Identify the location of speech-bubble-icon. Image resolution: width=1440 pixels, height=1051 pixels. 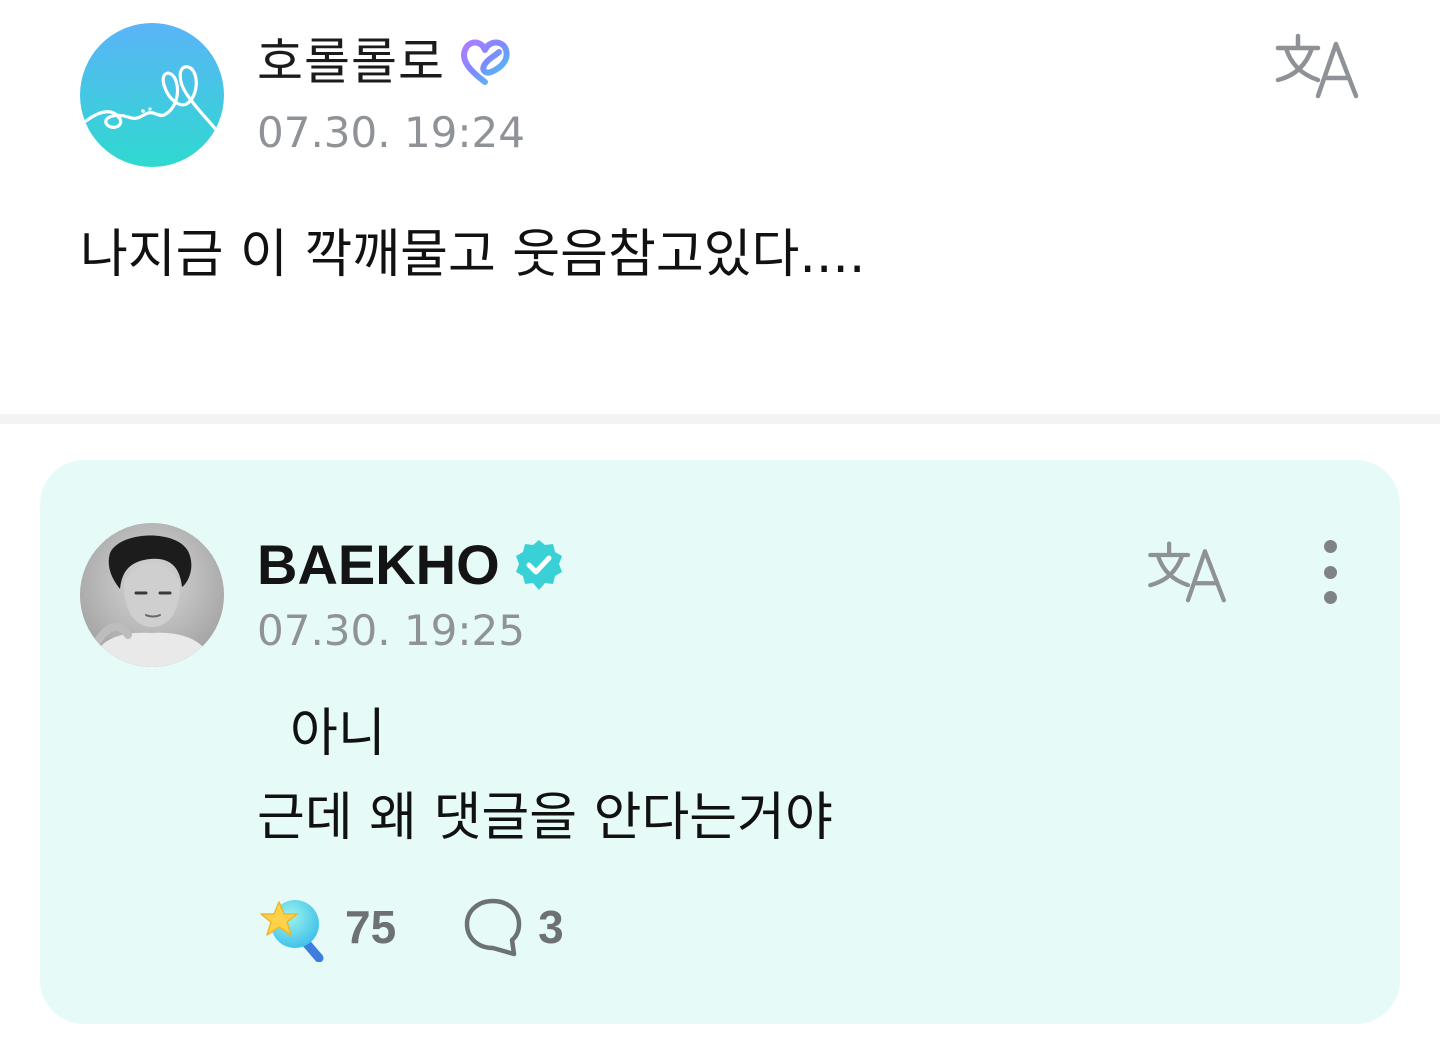
(493, 927).